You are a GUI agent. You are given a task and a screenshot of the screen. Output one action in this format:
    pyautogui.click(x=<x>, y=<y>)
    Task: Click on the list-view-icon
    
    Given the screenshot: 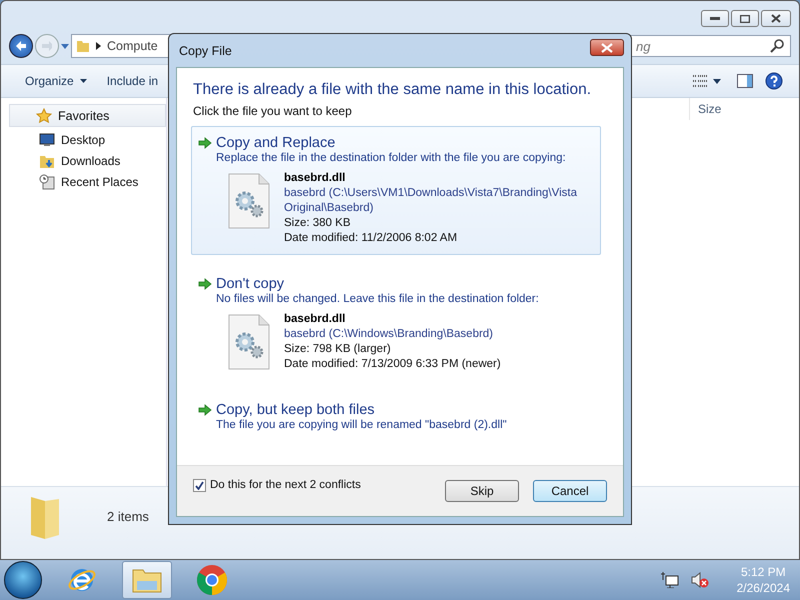 What is the action you would take?
    pyautogui.click(x=700, y=81)
    